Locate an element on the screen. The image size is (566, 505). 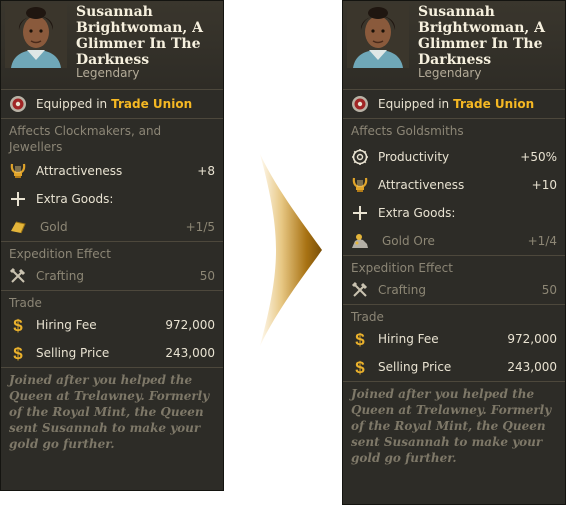
stat-value: +1/4 is located at coordinates (542, 241).